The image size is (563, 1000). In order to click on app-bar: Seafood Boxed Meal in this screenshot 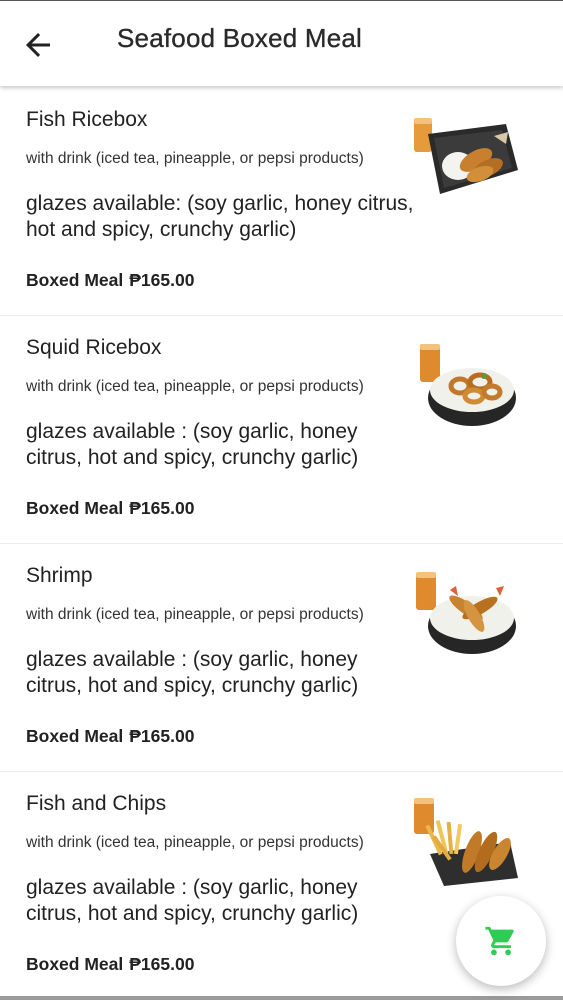, I will do `click(281, 43)`.